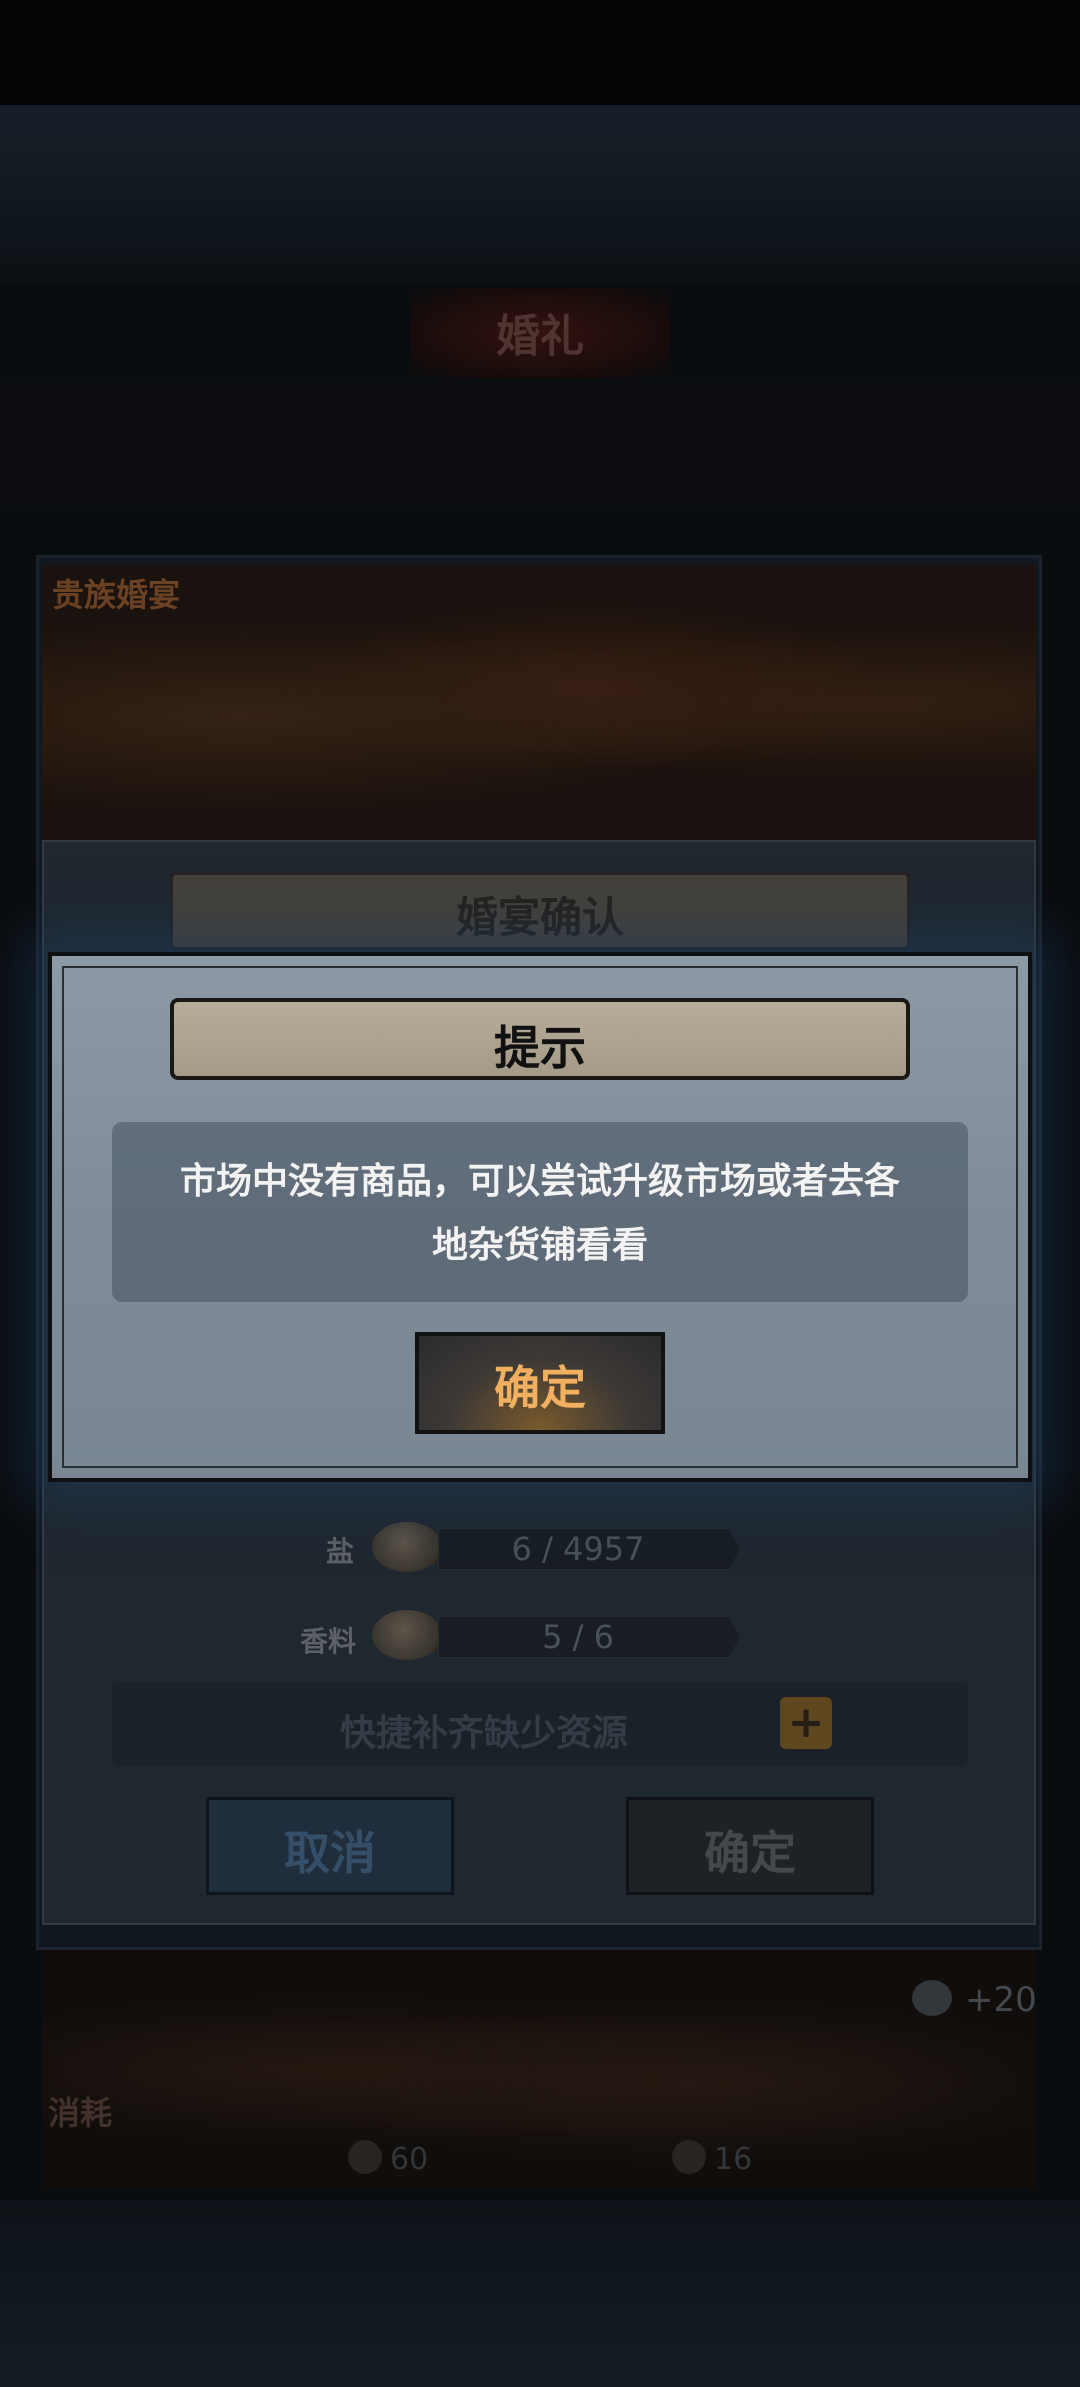  Describe the element at coordinates (540, 1048) in the screenshot. I see `dialog-title: 提示` at that location.